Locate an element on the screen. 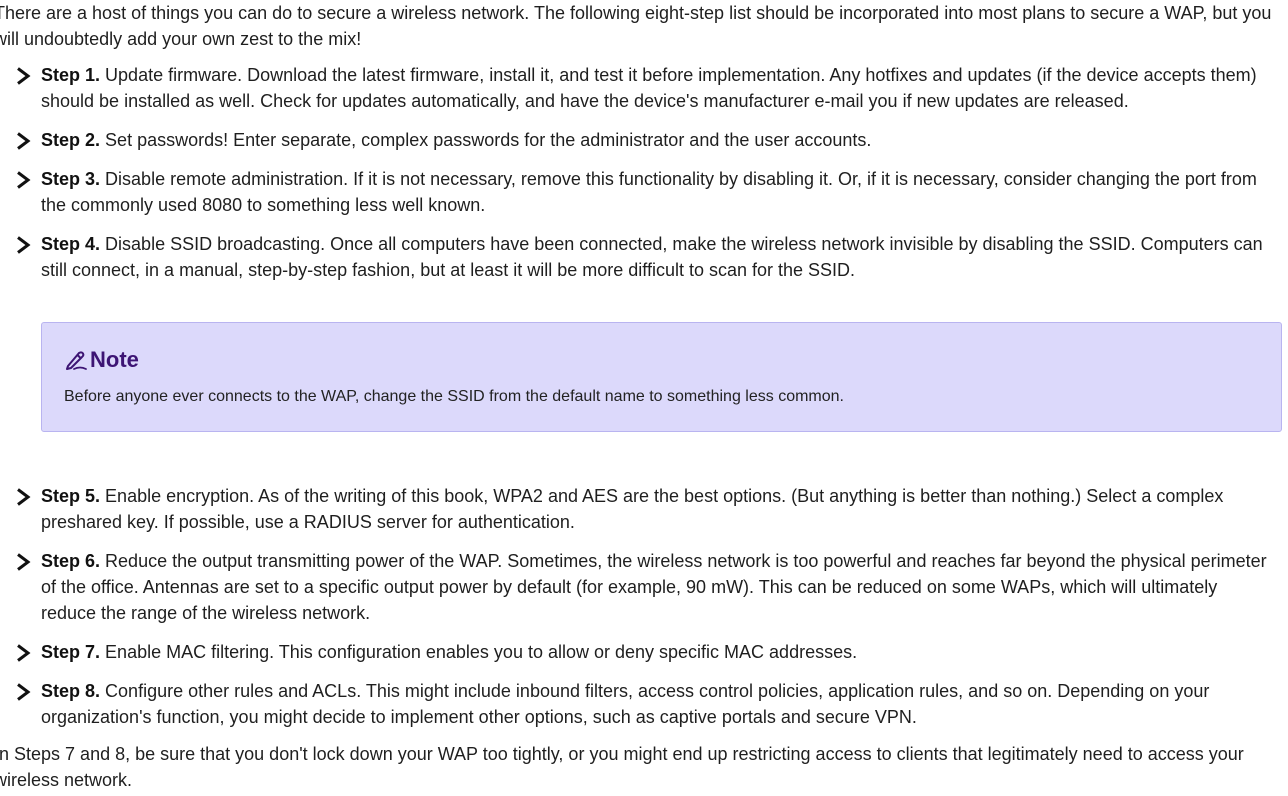  pen-icon is located at coordinates (76, 360).